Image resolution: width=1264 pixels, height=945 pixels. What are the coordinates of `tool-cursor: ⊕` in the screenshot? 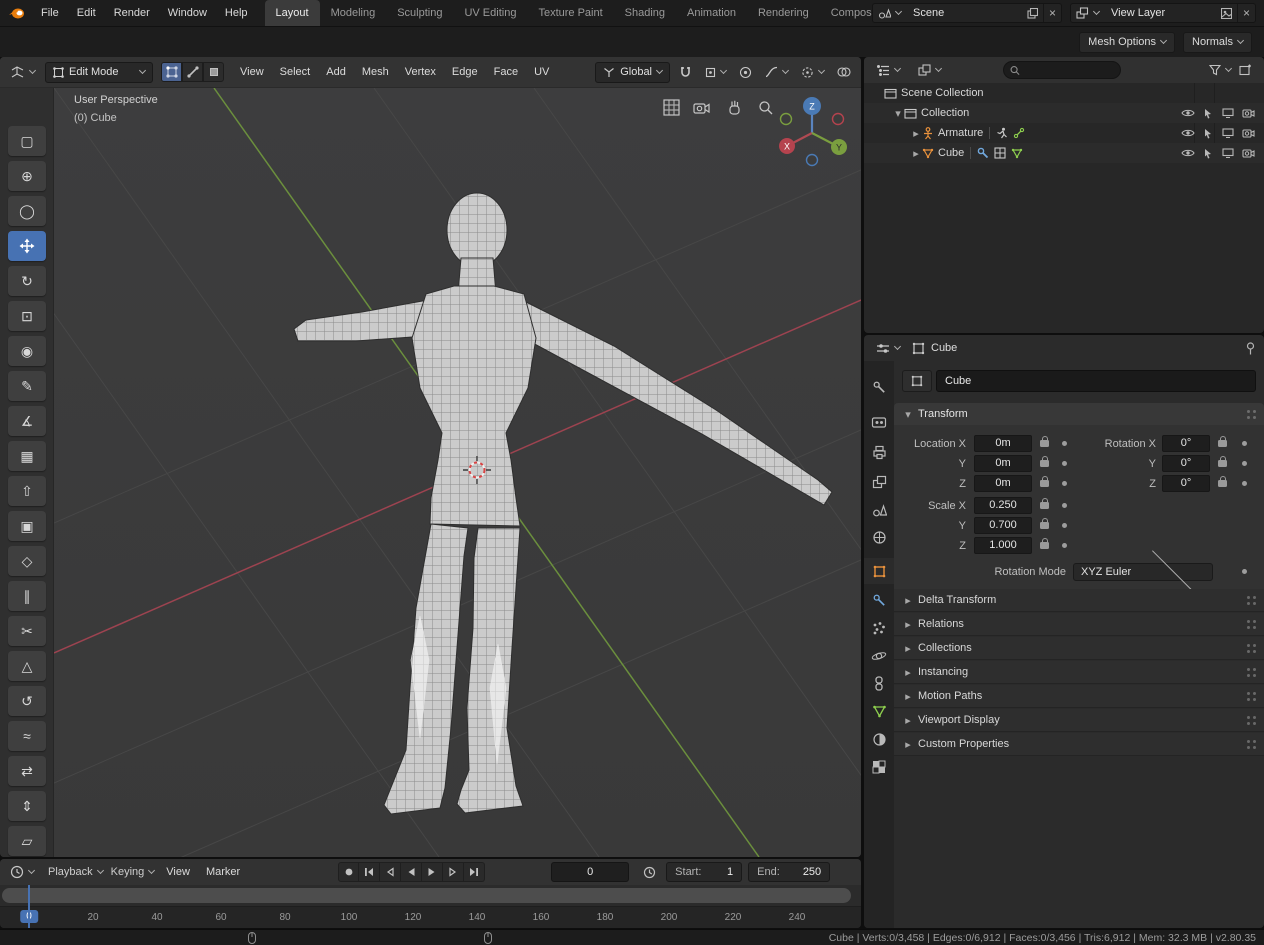 It's located at (27, 176).